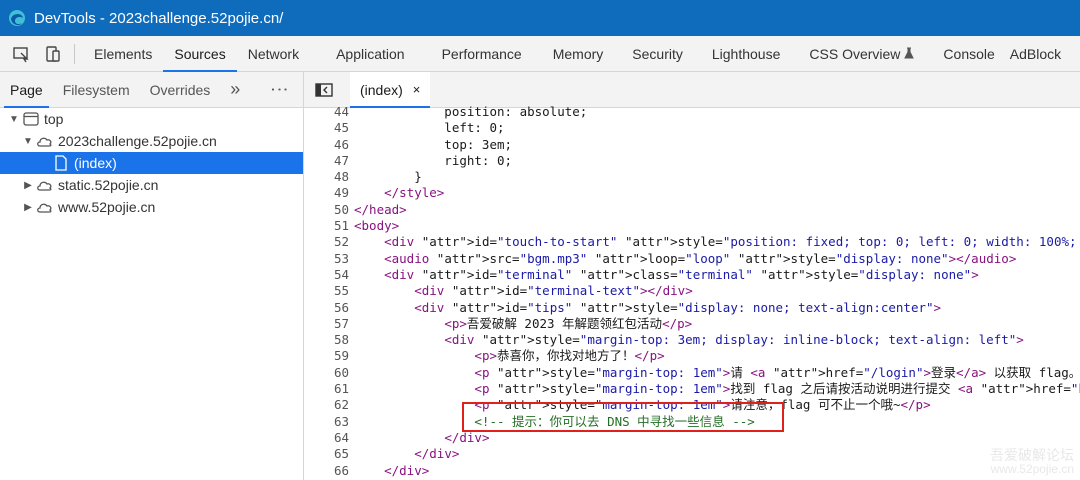 The height and width of the screenshot is (480, 1080). Describe the element at coordinates (855, 53) in the screenshot. I see `tab-css-overview-label: CSS Overview` at that location.